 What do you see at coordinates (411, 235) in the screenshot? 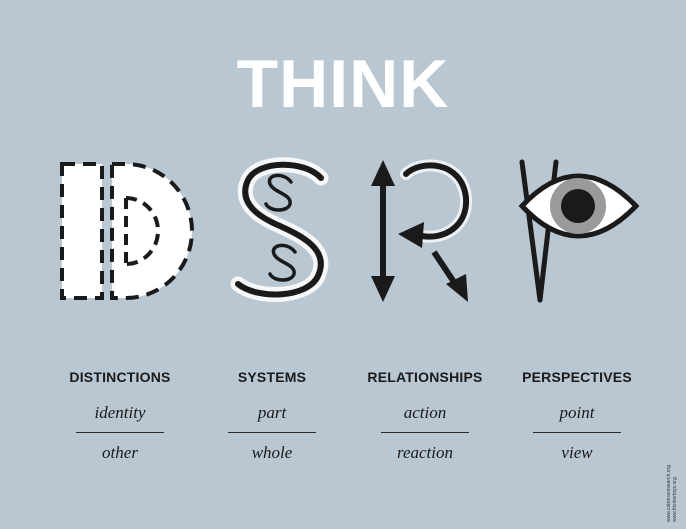
I see `r-bowl-arrowhead` at bounding box center [411, 235].